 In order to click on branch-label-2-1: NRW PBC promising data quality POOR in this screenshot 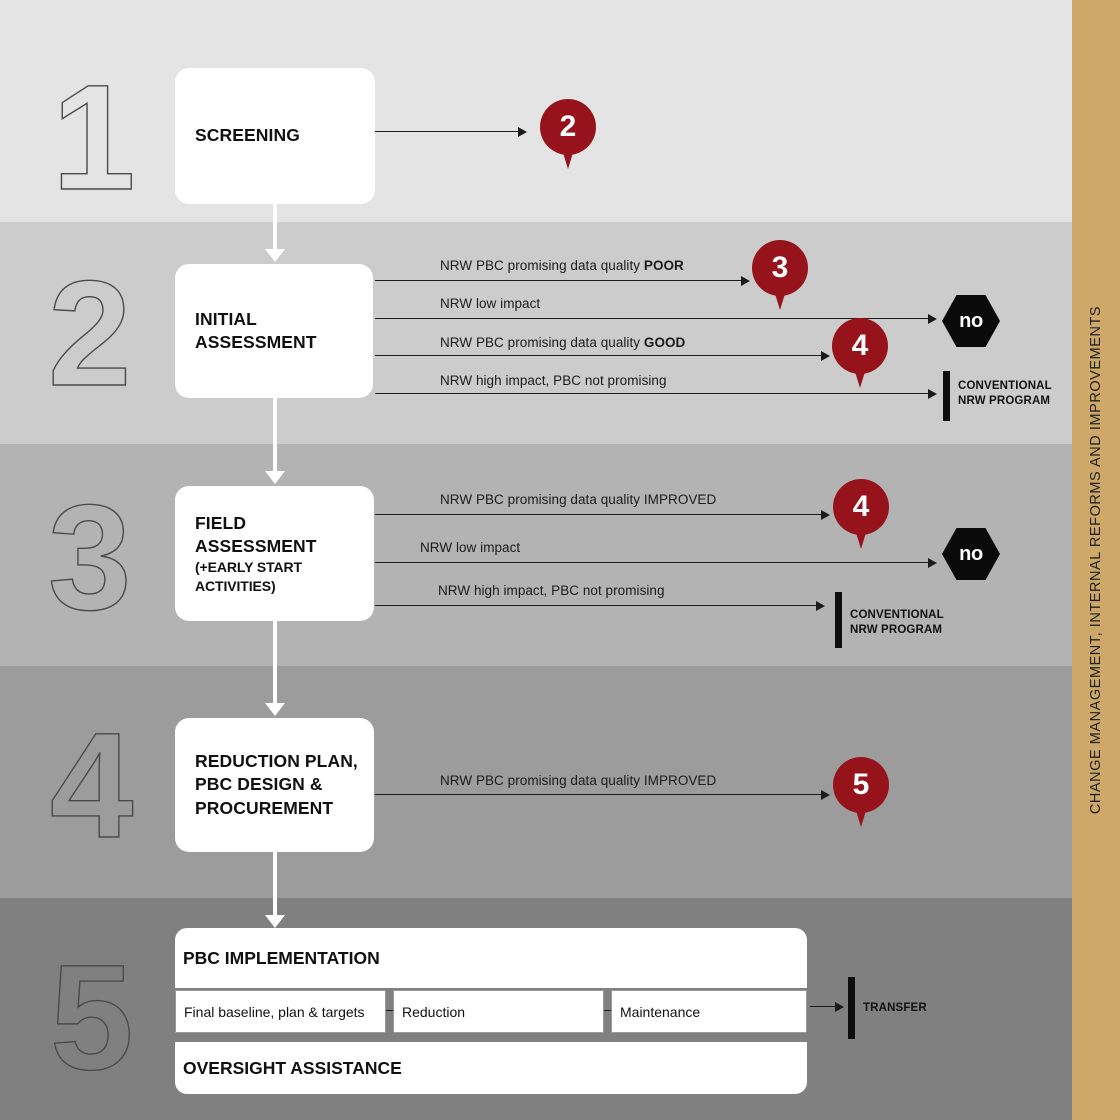, I will do `click(562, 265)`.